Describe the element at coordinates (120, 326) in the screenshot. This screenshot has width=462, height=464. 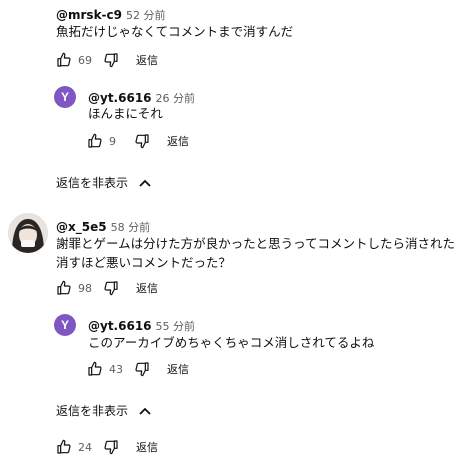
I see `reply-author: @yt.6616` at that location.